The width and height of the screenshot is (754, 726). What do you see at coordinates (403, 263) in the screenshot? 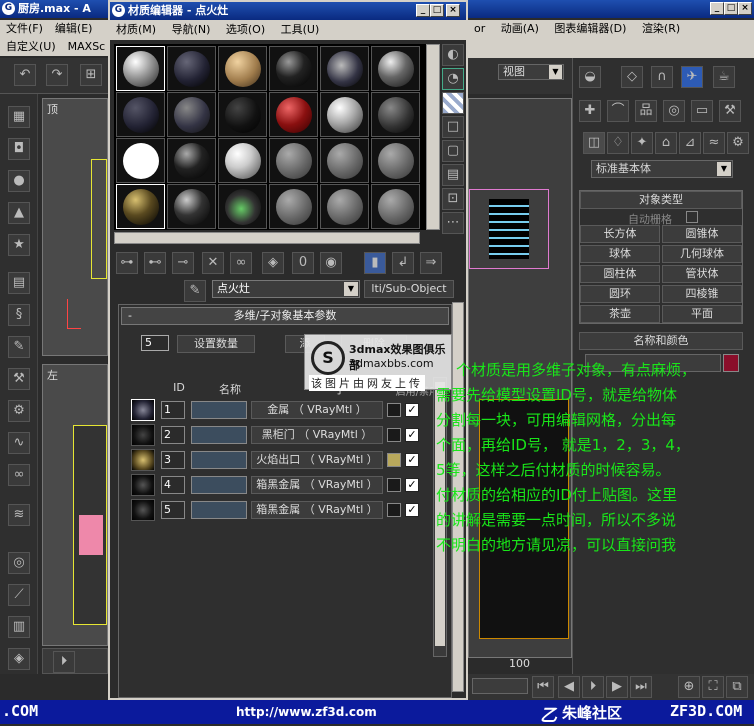
I see `go-parent-icon: ↲` at bounding box center [403, 263].